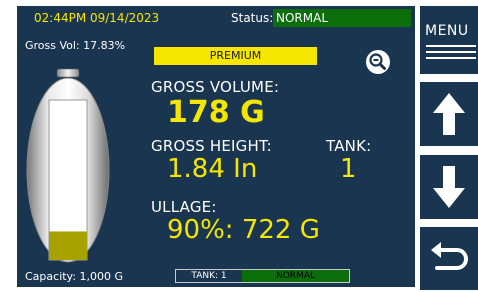  Describe the element at coordinates (75, 45) in the screenshot. I see `gross-vol-readout: Gross Vol: 17.83%` at that location.